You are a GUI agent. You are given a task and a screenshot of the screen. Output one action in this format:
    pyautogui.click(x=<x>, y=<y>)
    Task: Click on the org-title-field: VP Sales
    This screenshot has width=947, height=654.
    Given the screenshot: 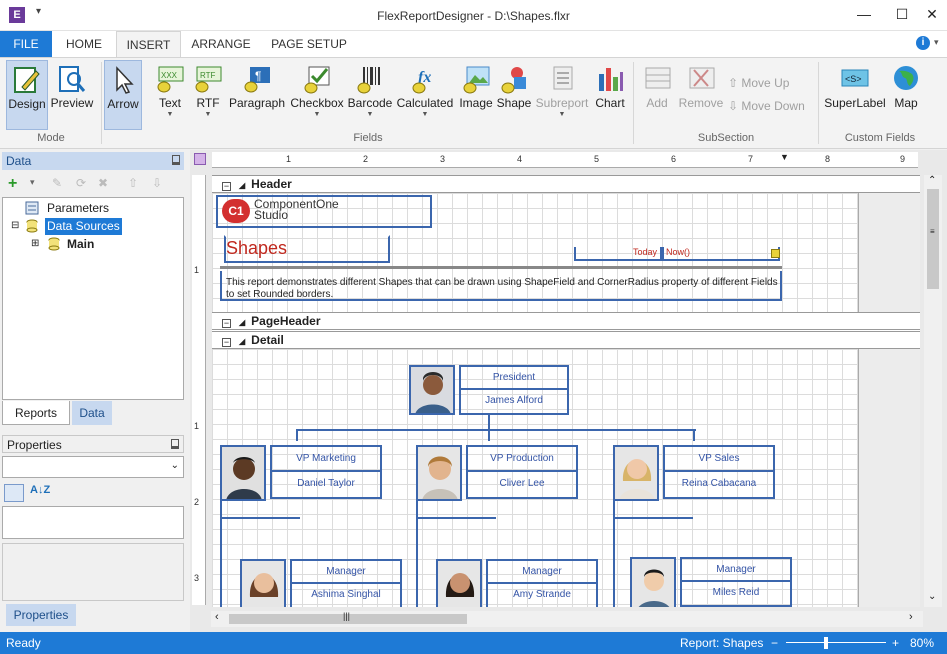 What is the action you would take?
    pyautogui.click(x=719, y=458)
    